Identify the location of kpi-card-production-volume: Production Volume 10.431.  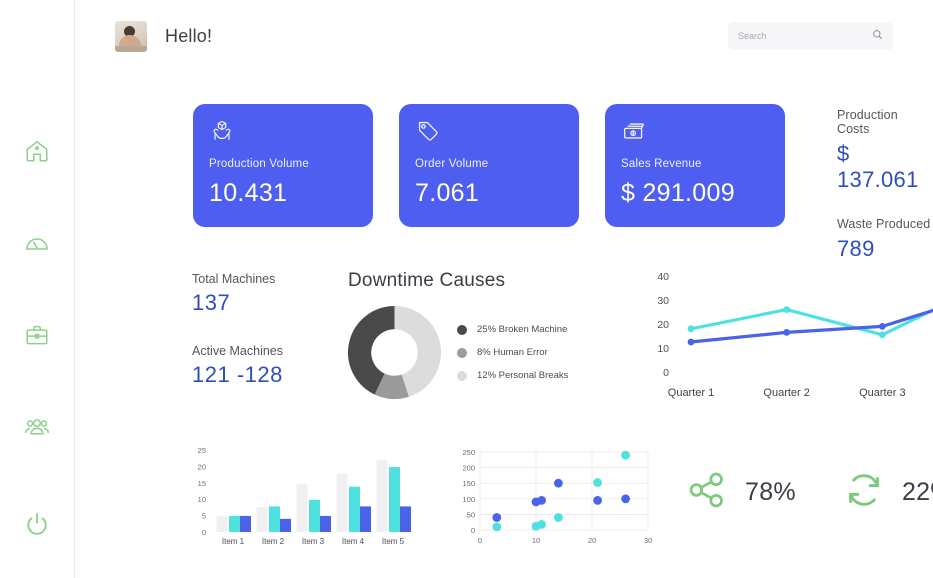
(283, 165).